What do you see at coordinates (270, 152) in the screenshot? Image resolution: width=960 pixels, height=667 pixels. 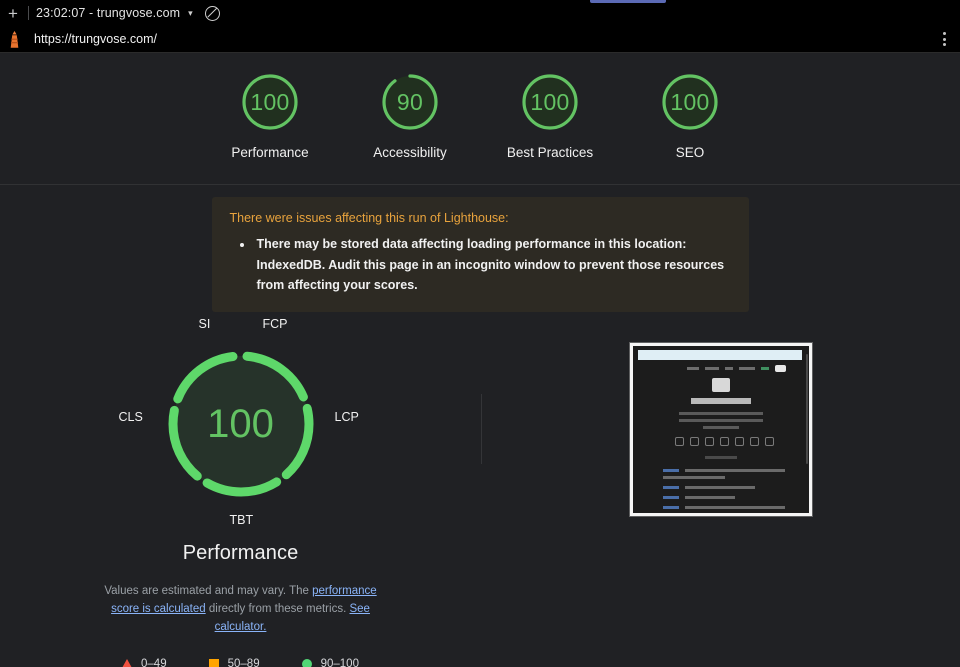 I see `score-label: Performance` at bounding box center [270, 152].